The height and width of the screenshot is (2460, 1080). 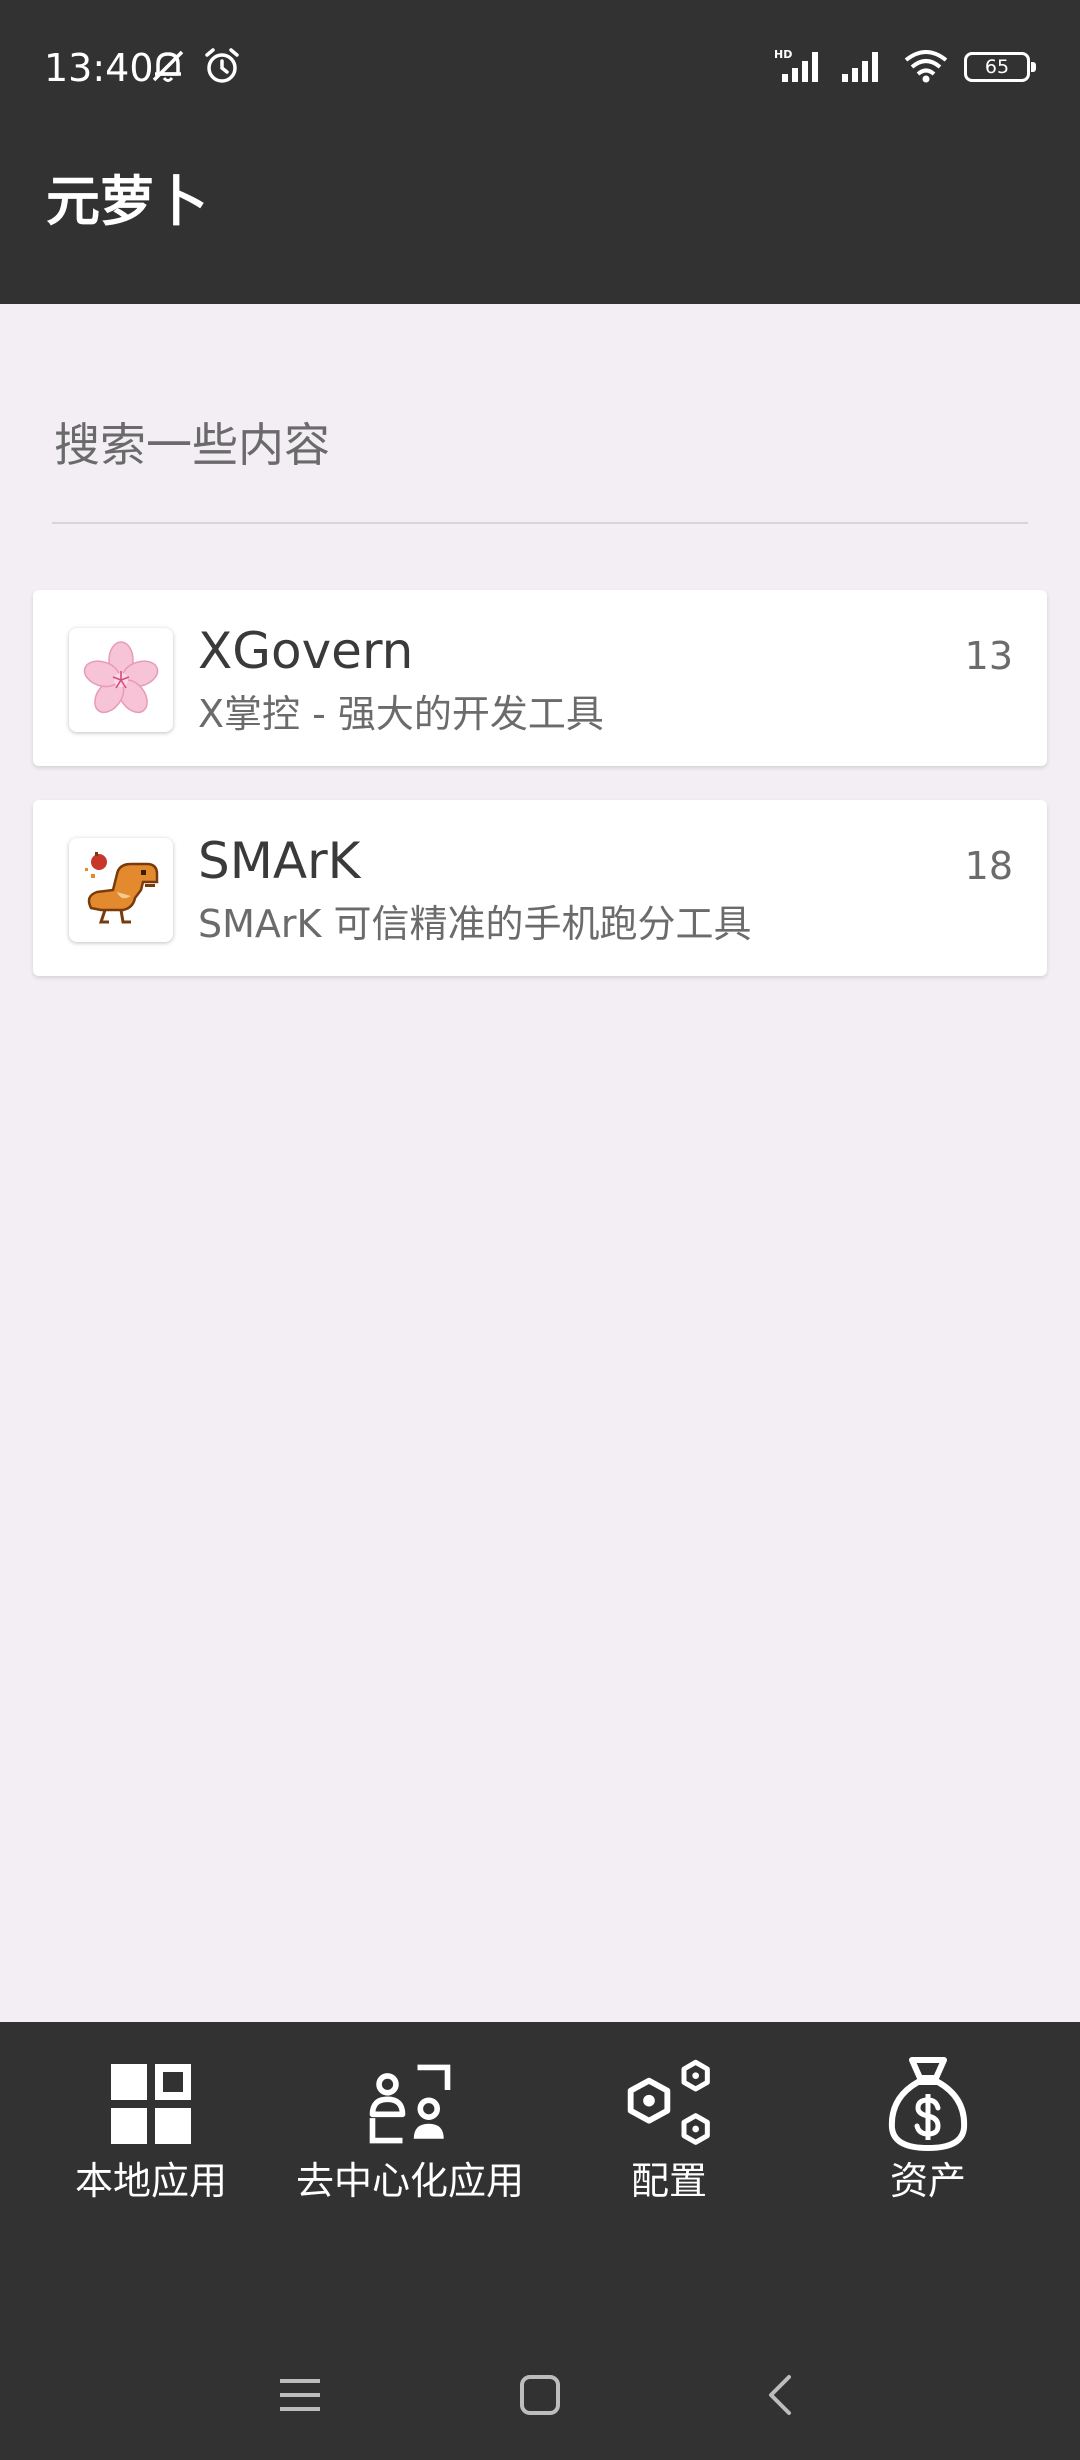 I want to click on nav-label: 资产, so click(x=927, y=2181).